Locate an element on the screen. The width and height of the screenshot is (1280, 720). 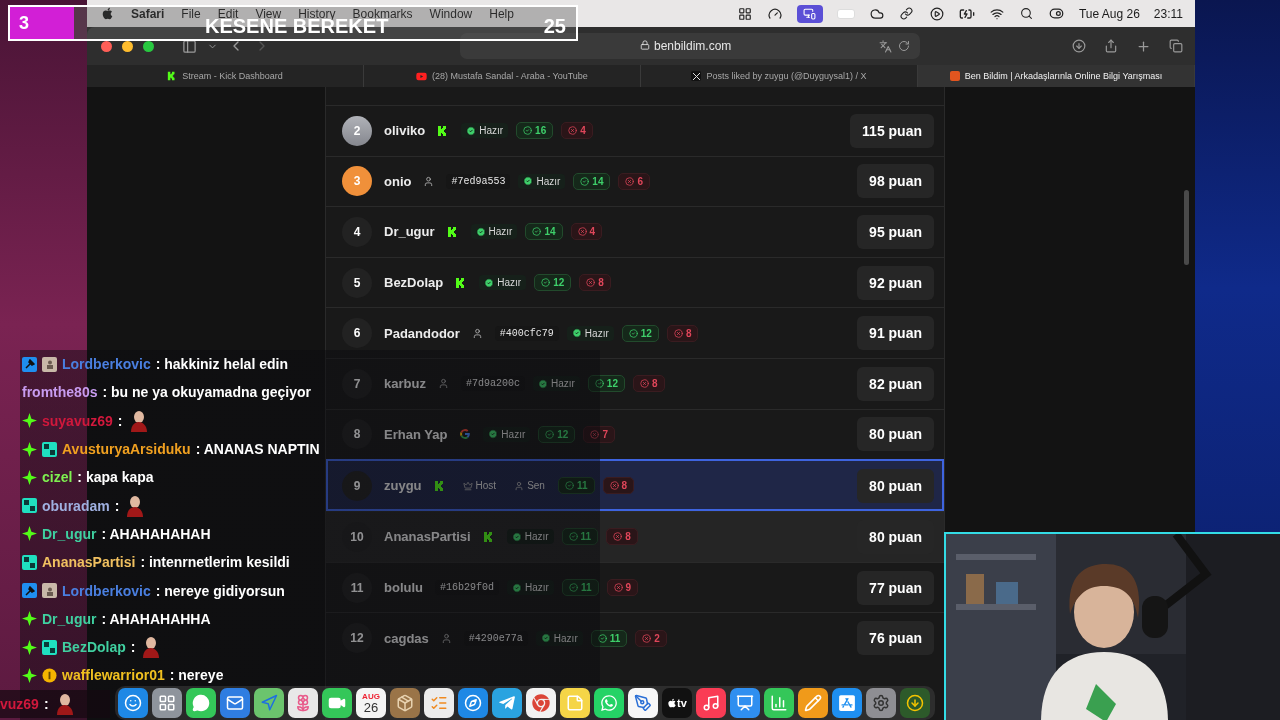
address-field: benbildim.com is located at coordinates (690, 46).